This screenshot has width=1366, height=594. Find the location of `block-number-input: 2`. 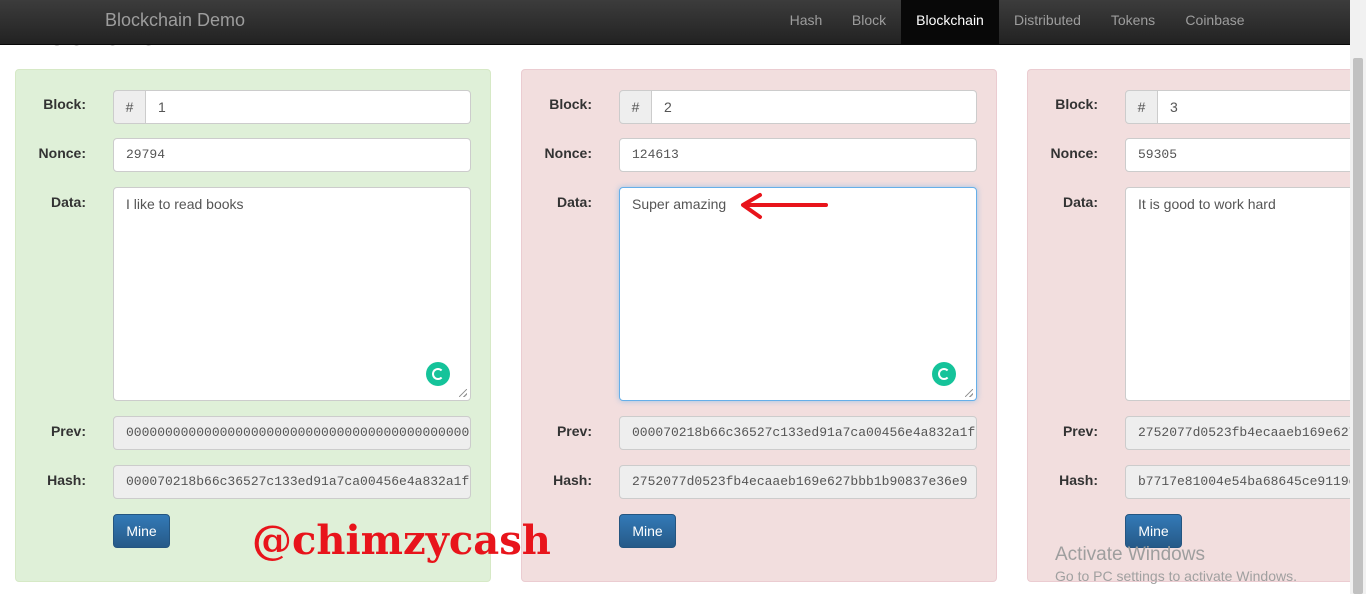

block-number-input: 2 is located at coordinates (814, 107).